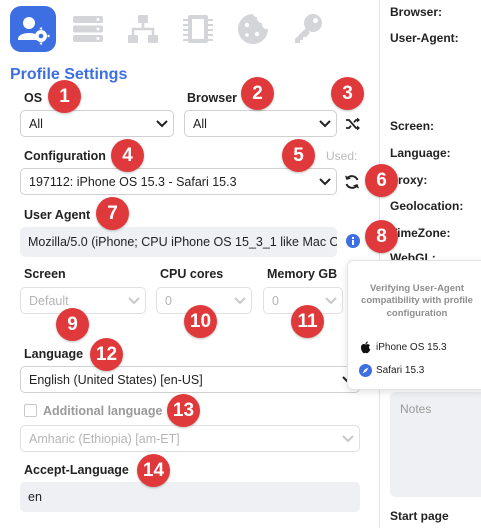 Image resolution: width=481 pixels, height=528 pixels. What do you see at coordinates (83, 300) in the screenshot?
I see `screen-select: Default` at bounding box center [83, 300].